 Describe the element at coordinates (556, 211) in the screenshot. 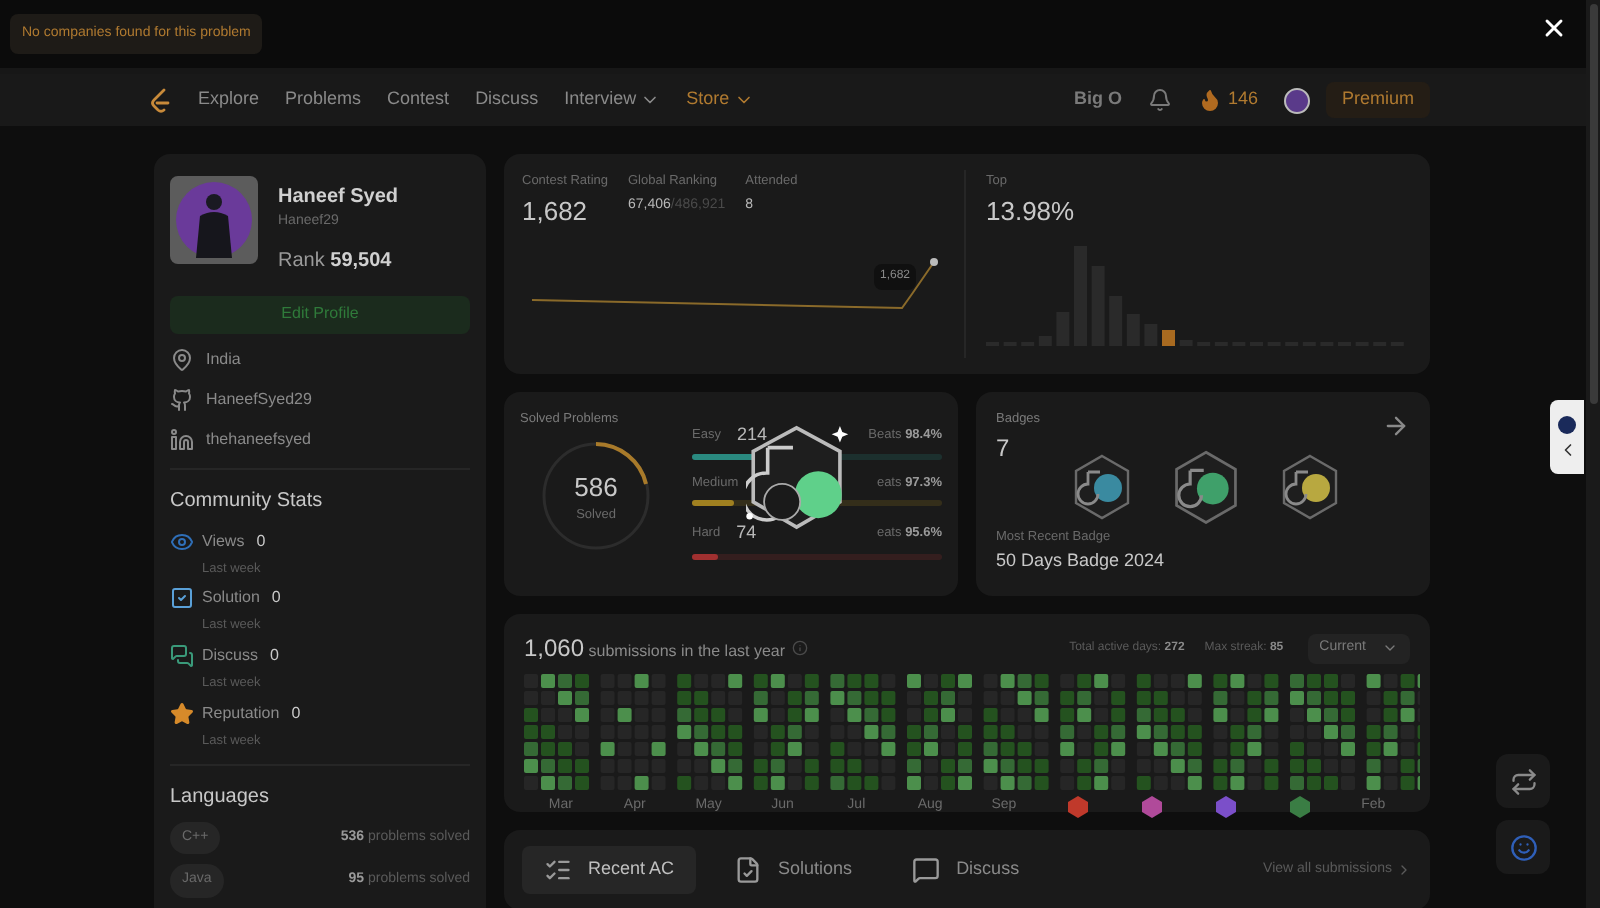

I see `contest-rating: 1,682` at that location.